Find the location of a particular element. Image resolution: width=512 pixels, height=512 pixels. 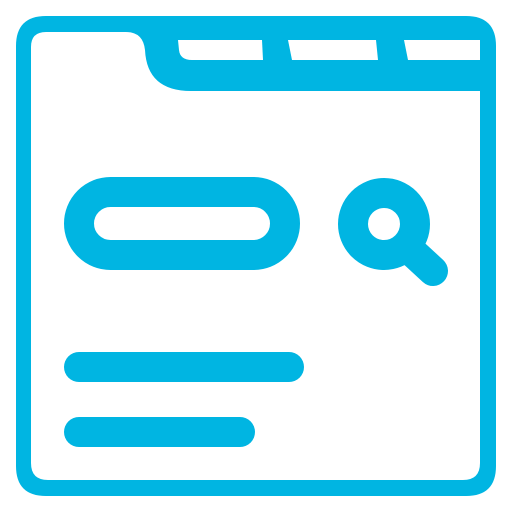

tab-2-inner is located at coordinates (333, 50).